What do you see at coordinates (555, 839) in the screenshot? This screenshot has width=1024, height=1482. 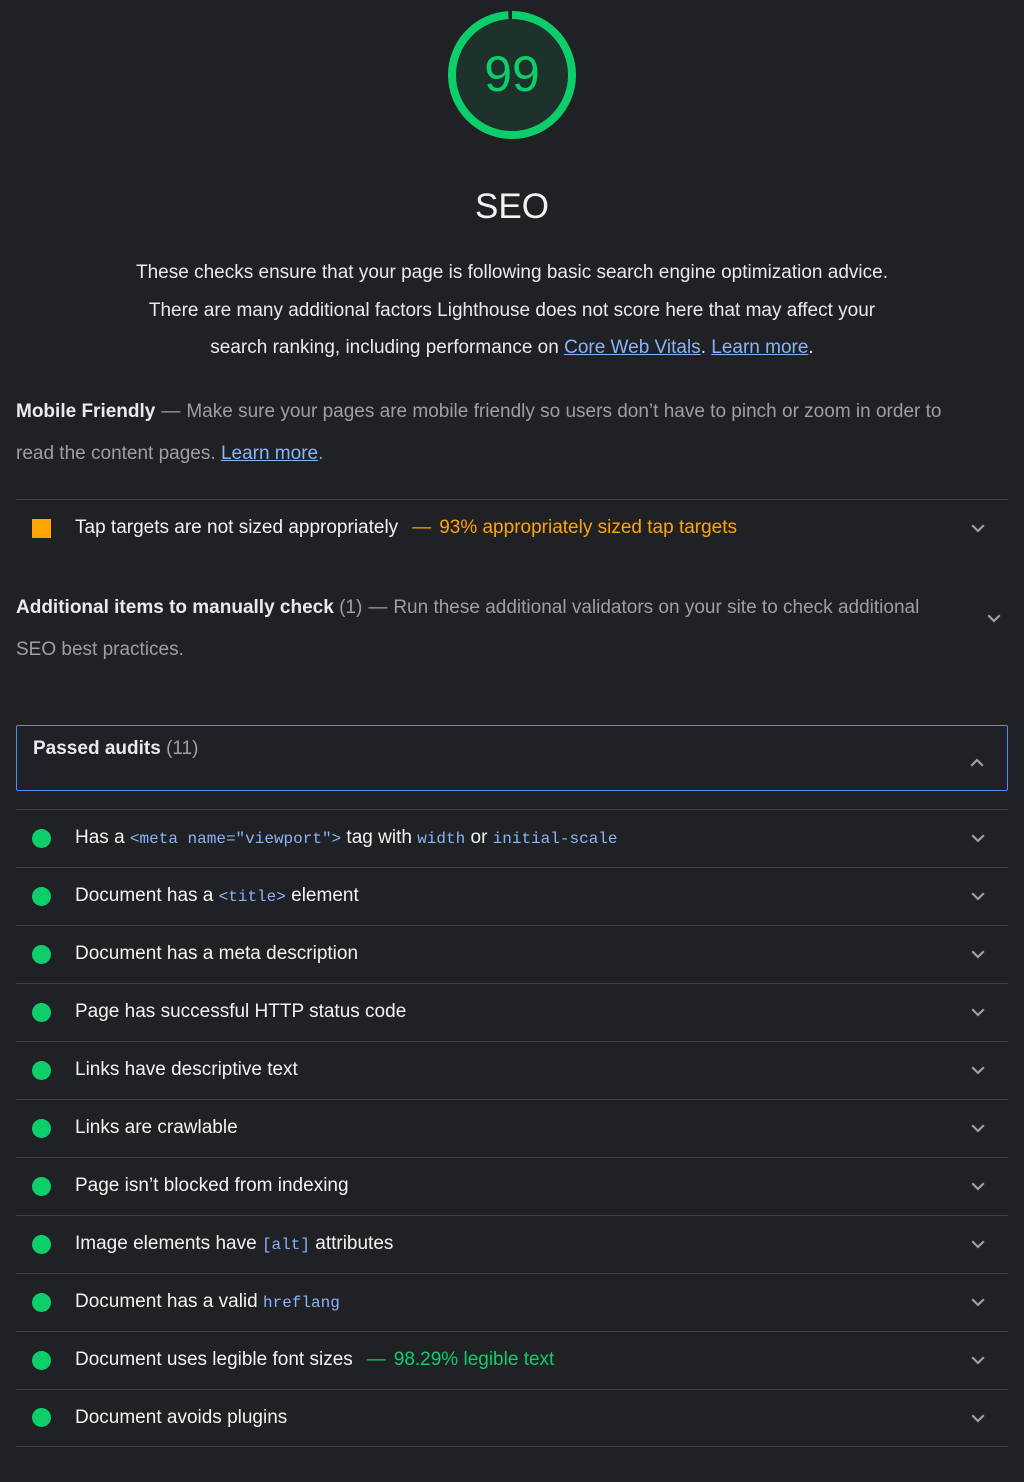 I see `audit-title-code: initial-scale` at bounding box center [555, 839].